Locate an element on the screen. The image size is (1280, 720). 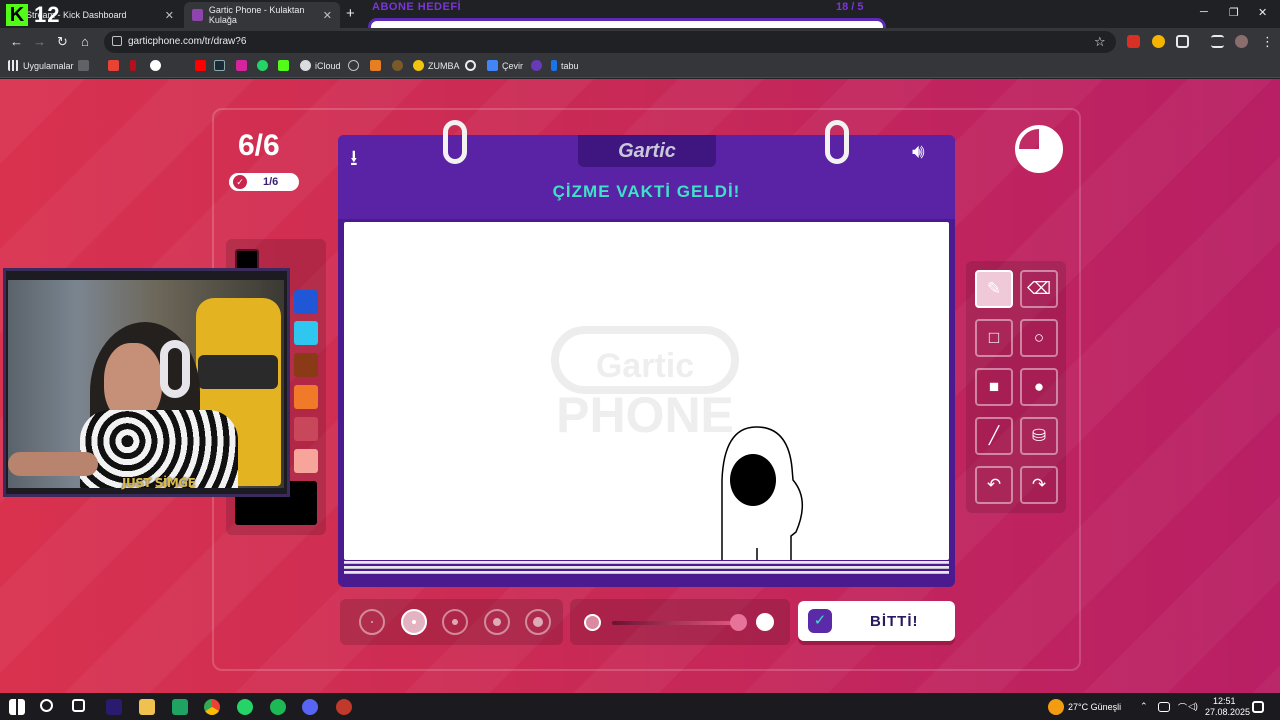
rectangle-fill-tool: ■ is located at coordinates (994, 387).